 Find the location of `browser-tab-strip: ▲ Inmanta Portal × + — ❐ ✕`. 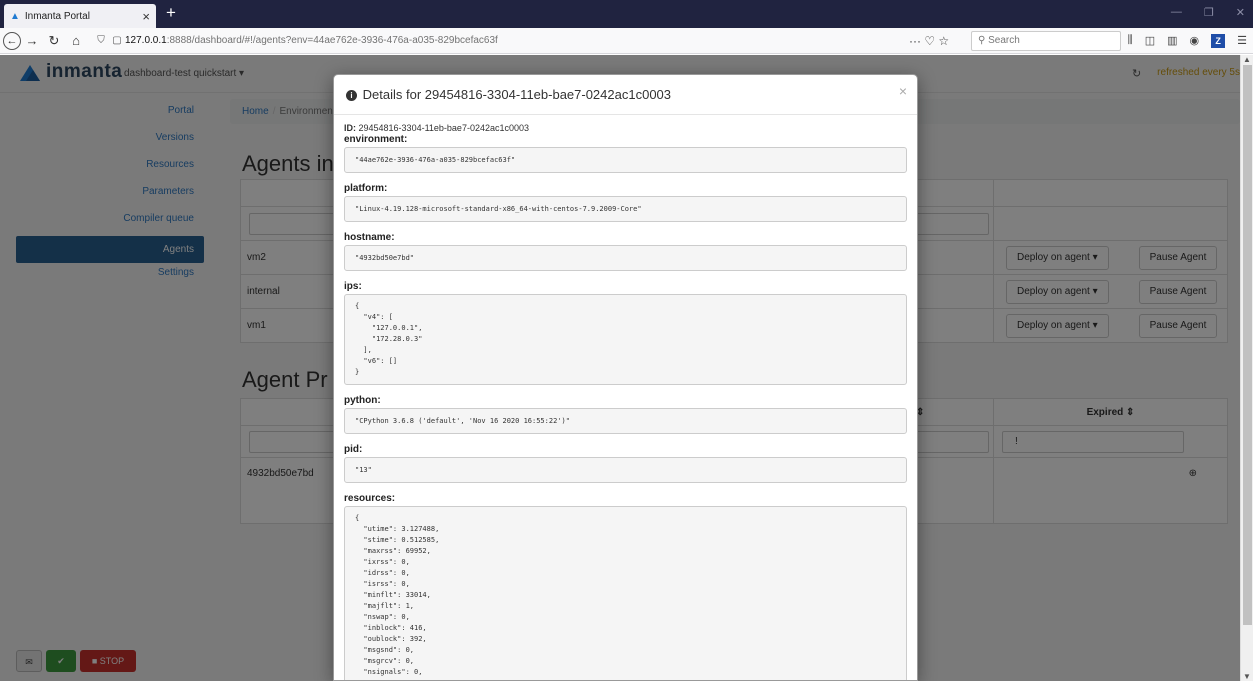

browser-tab-strip: ▲ Inmanta Portal × + — ❐ ✕ is located at coordinates (626, 14).